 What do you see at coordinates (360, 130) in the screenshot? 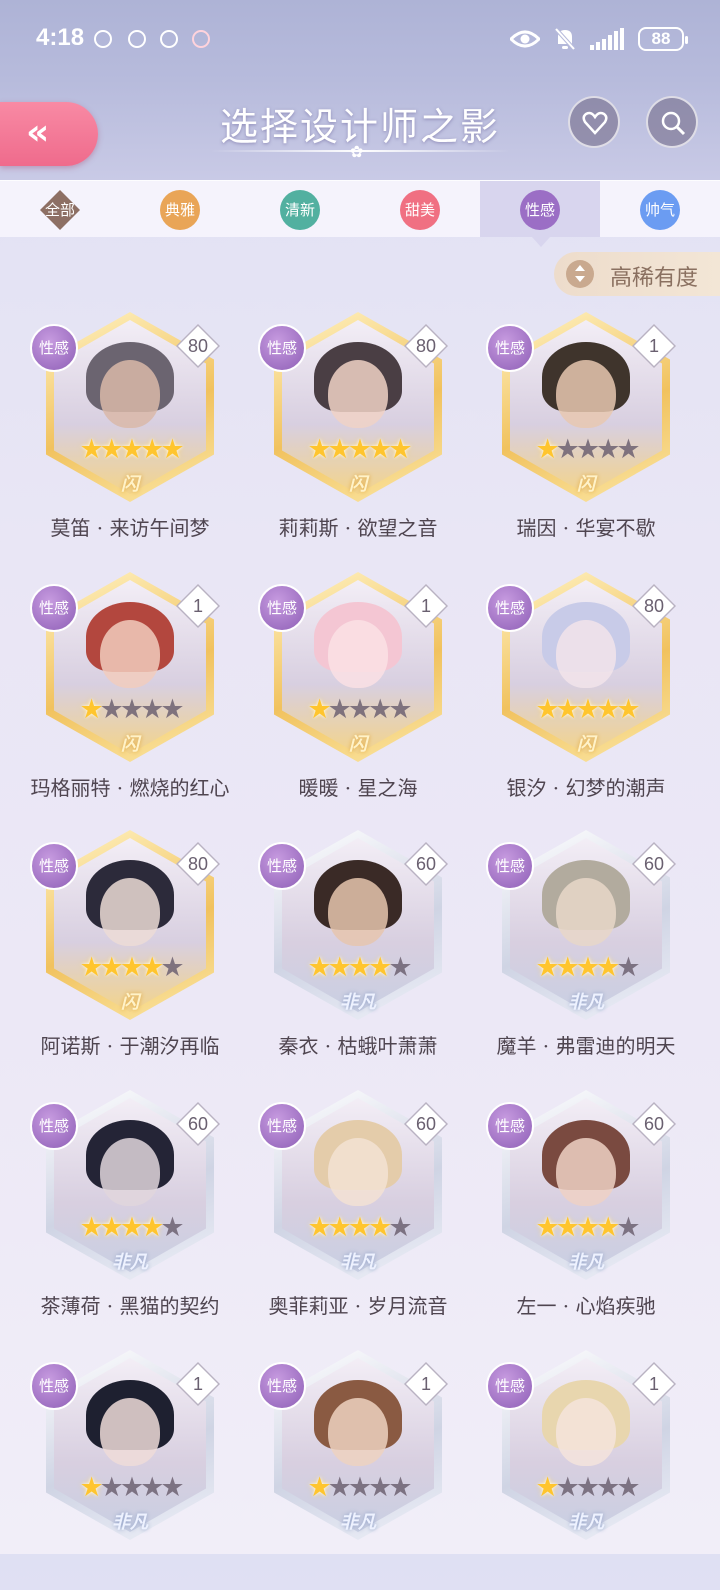
I see `page-header: « 选择设计师之影 ✿` at bounding box center [360, 130].